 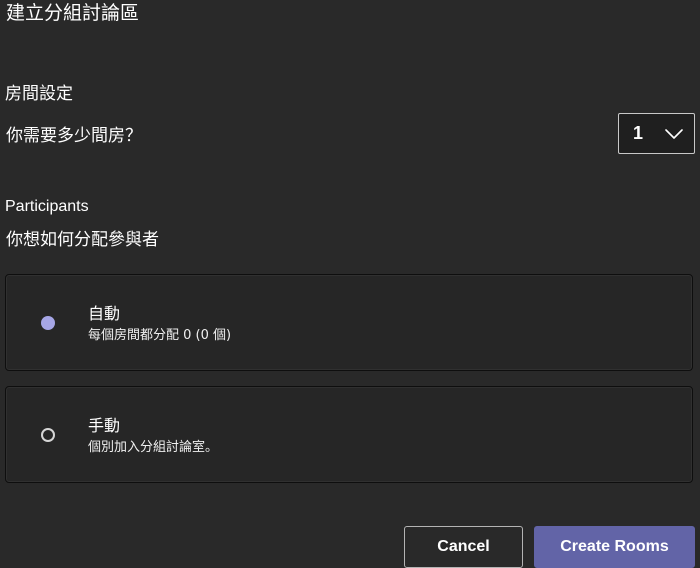 I want to click on assignment-question: 你想如何分配參與者, so click(x=82, y=240).